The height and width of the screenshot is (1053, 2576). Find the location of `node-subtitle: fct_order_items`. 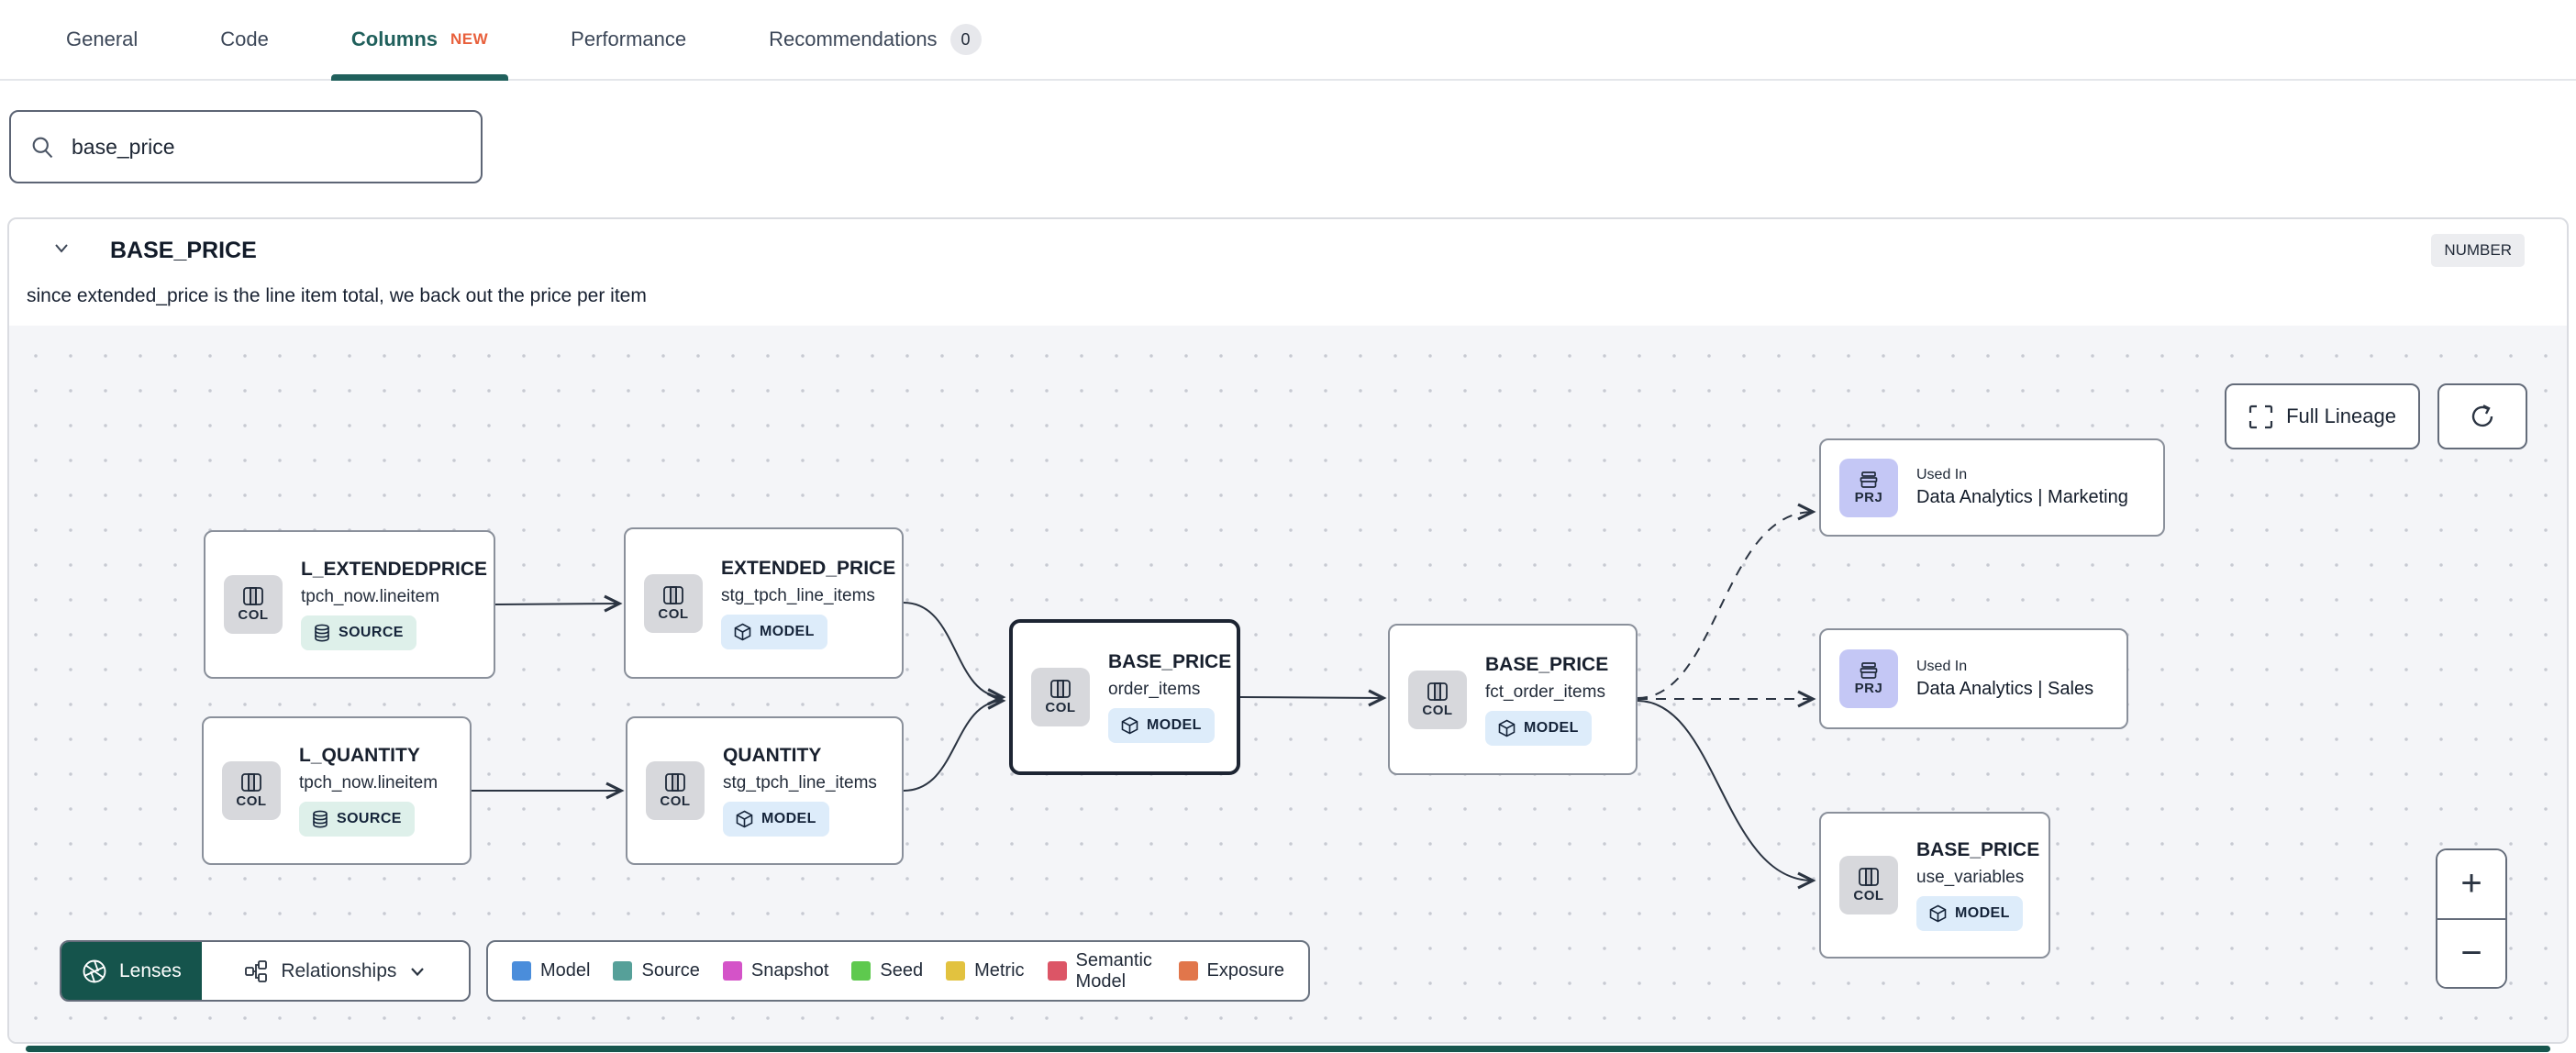

node-subtitle: fct_order_items is located at coordinates (1545, 692).